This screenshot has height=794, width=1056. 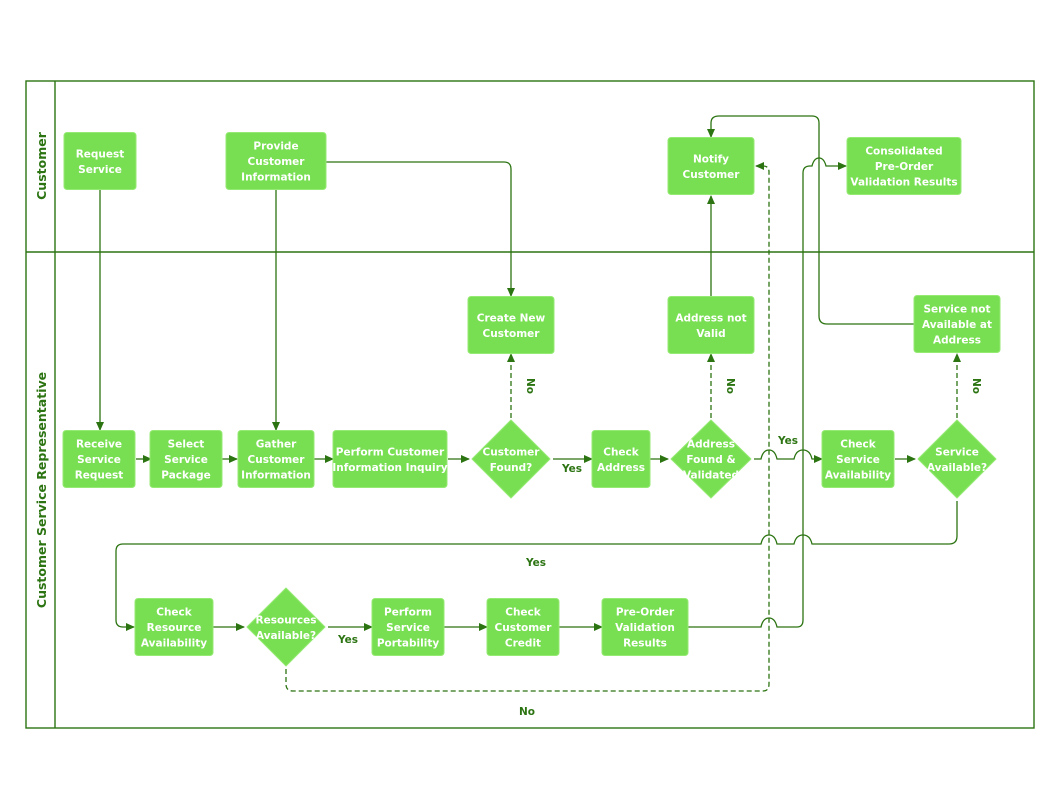 I want to click on label-no-resources: No, so click(x=527, y=712).